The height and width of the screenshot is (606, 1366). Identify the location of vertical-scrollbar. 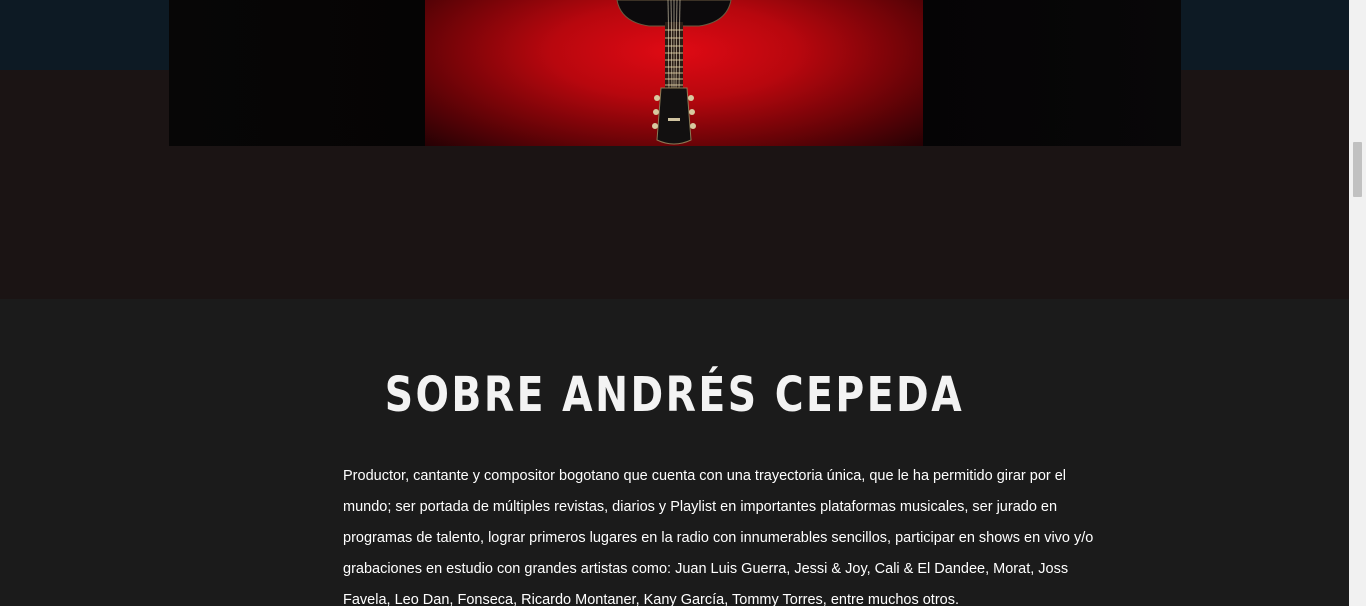
(1357, 303).